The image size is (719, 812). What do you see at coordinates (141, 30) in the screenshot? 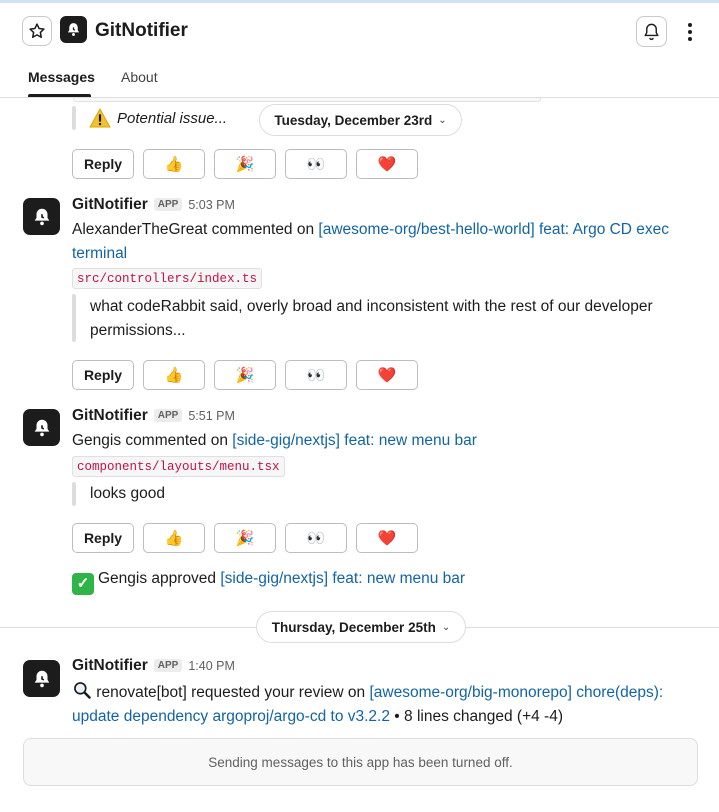
I see `app-title: GitNotifier` at bounding box center [141, 30].